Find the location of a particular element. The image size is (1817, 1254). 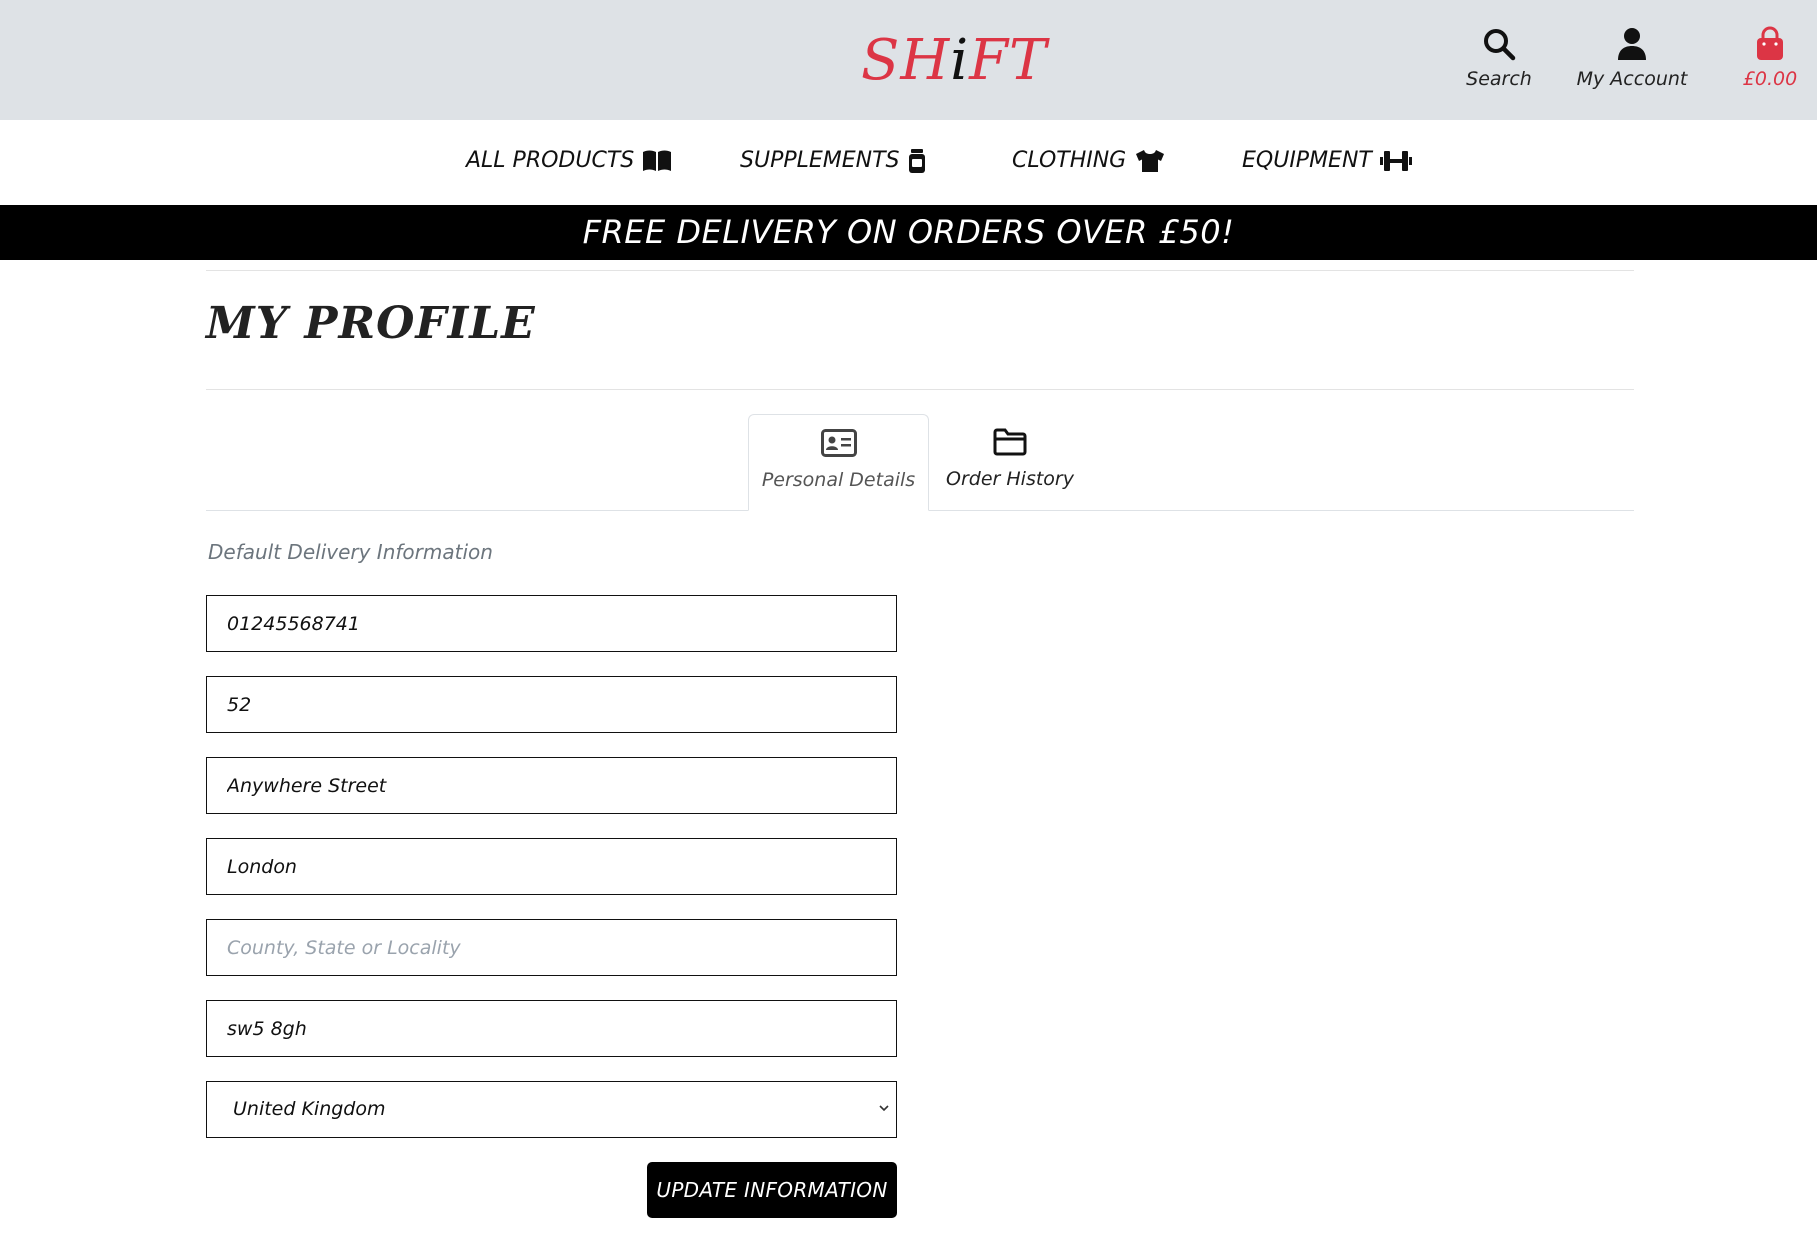

folder-icon is located at coordinates (1010, 442).